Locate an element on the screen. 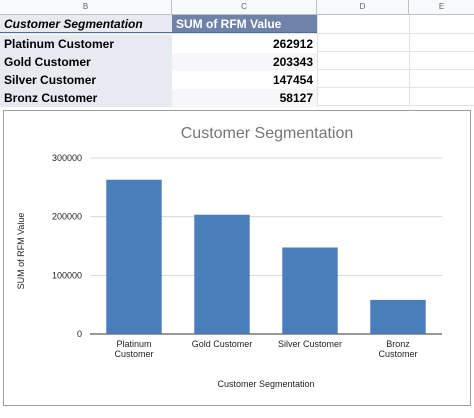 The width and height of the screenshot is (474, 418). pivot-row-label-cell: Gold Customer is located at coordinates (86, 62).